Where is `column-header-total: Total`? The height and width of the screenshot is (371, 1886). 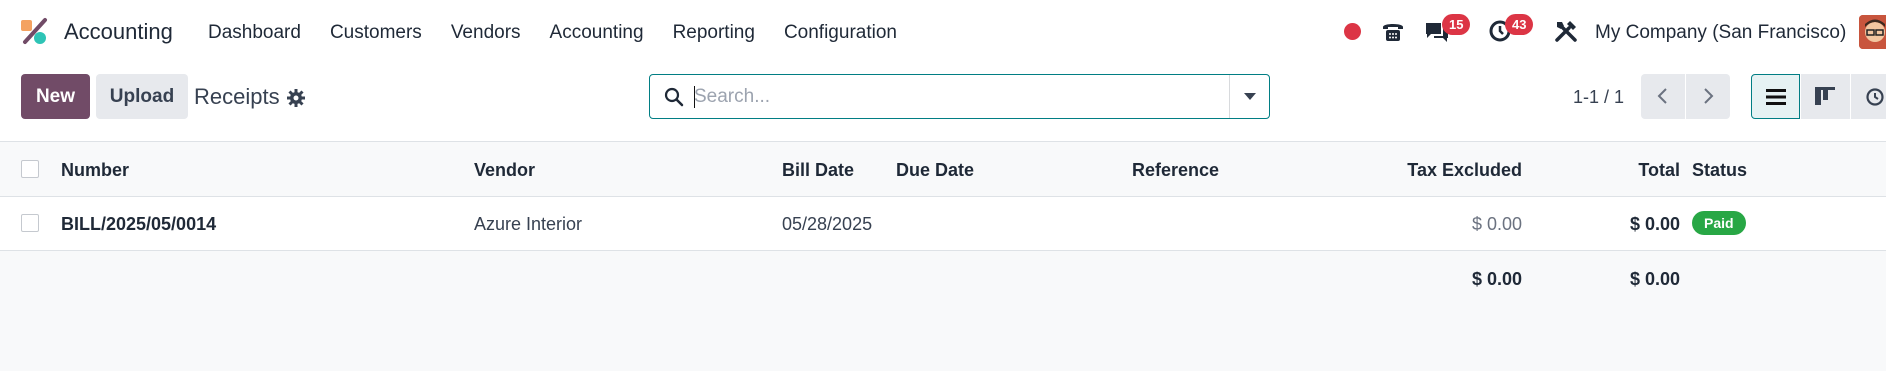 column-header-total: Total is located at coordinates (1630, 170).